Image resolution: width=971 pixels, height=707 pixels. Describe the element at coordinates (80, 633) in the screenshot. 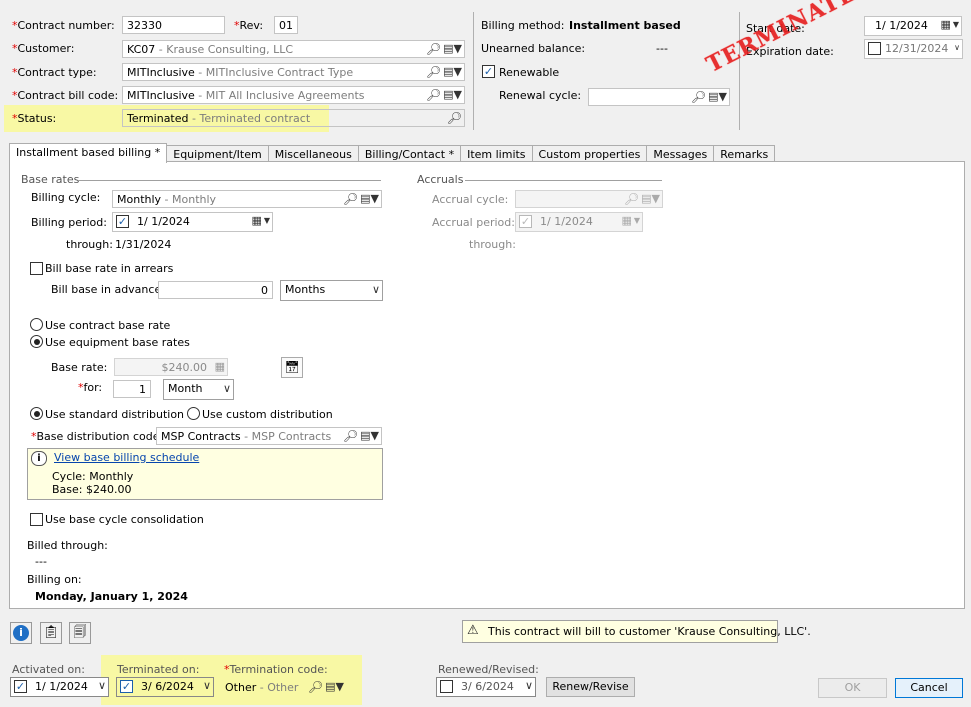

I see `copy-document-icon: 🗐︎` at that location.